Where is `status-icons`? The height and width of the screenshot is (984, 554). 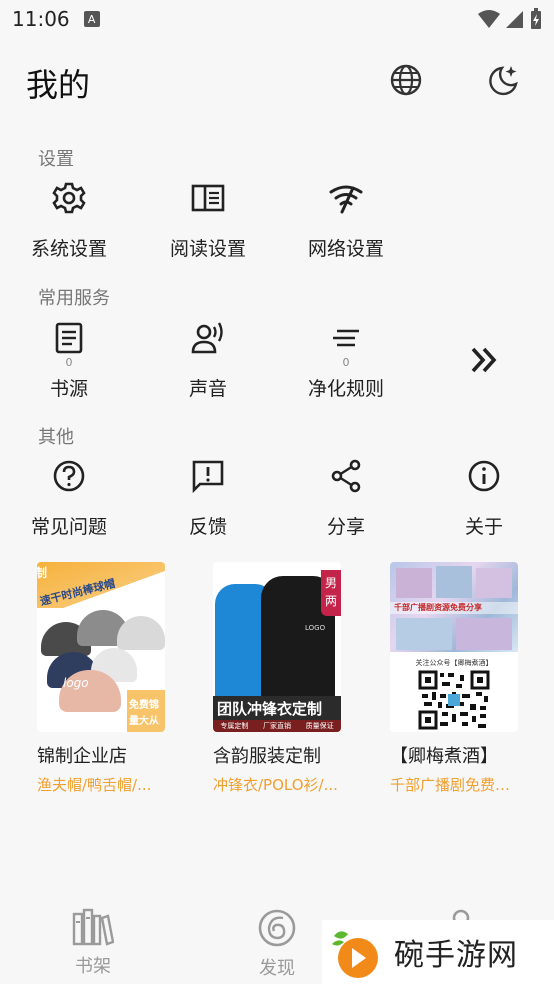
status-icons is located at coordinates (510, 19).